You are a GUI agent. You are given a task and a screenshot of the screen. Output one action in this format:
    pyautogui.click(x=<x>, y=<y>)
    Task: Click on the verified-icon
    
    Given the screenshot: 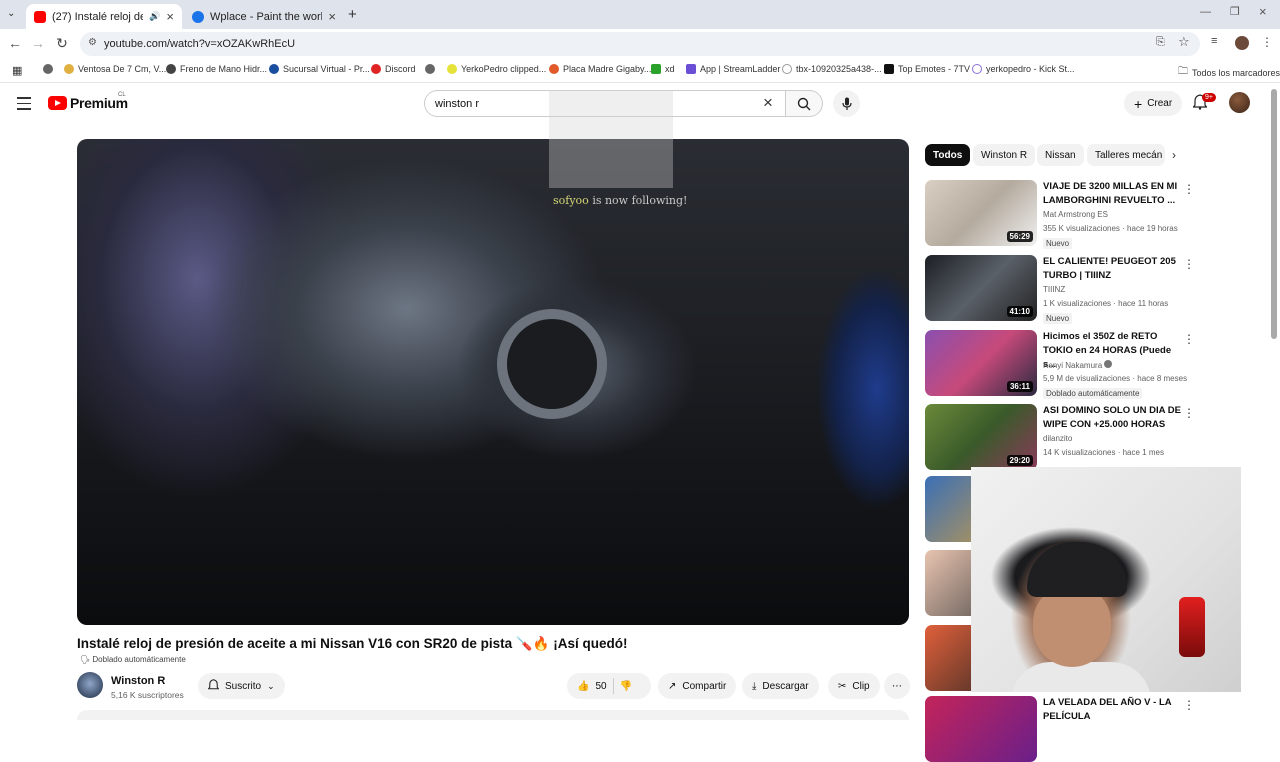 What is the action you would take?
    pyautogui.click(x=1108, y=364)
    